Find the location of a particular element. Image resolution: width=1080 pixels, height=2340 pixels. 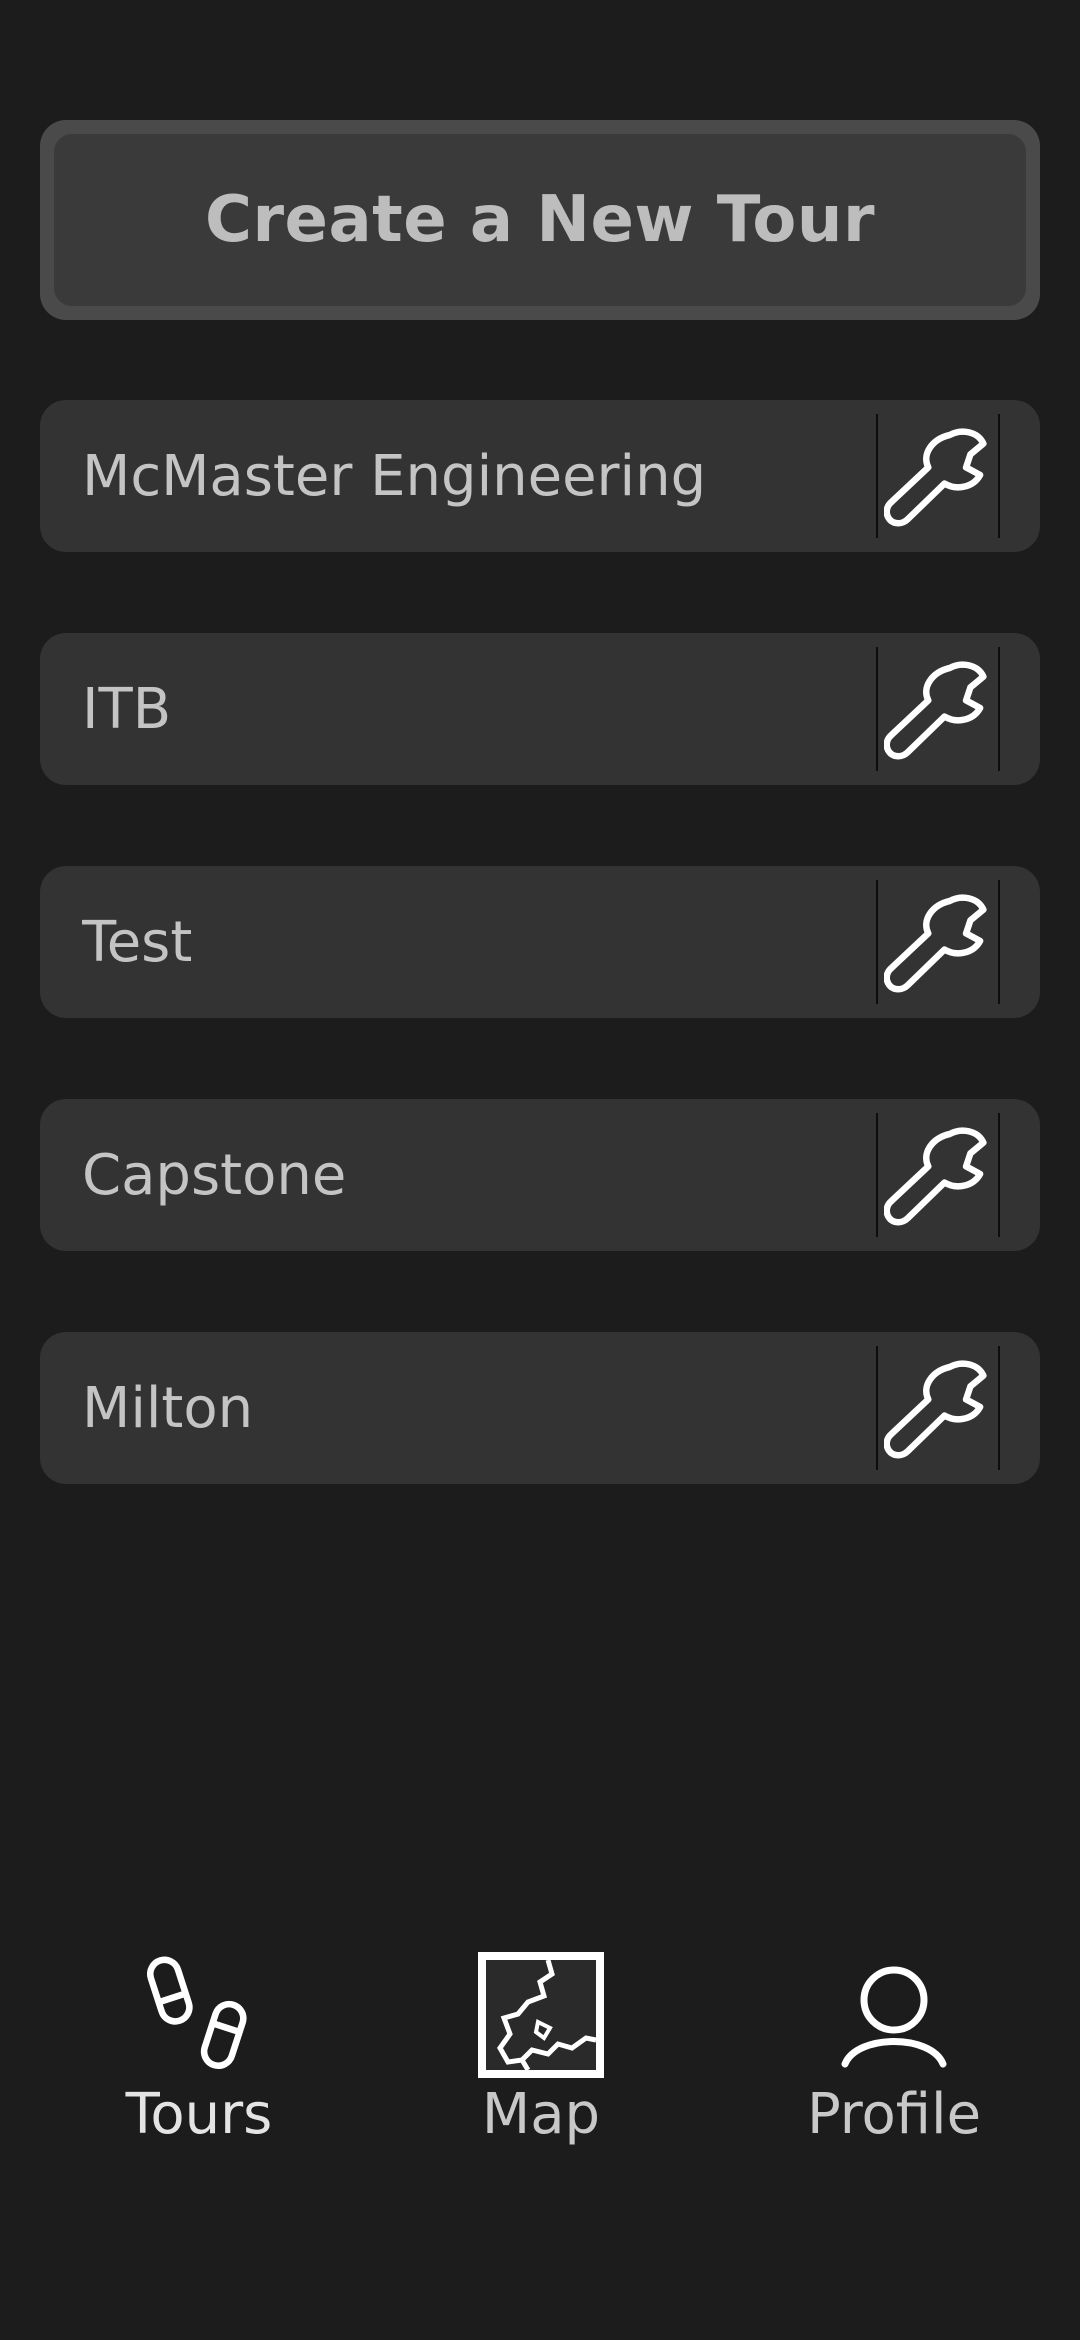

tour-name: Capstone is located at coordinates (214, 1175).